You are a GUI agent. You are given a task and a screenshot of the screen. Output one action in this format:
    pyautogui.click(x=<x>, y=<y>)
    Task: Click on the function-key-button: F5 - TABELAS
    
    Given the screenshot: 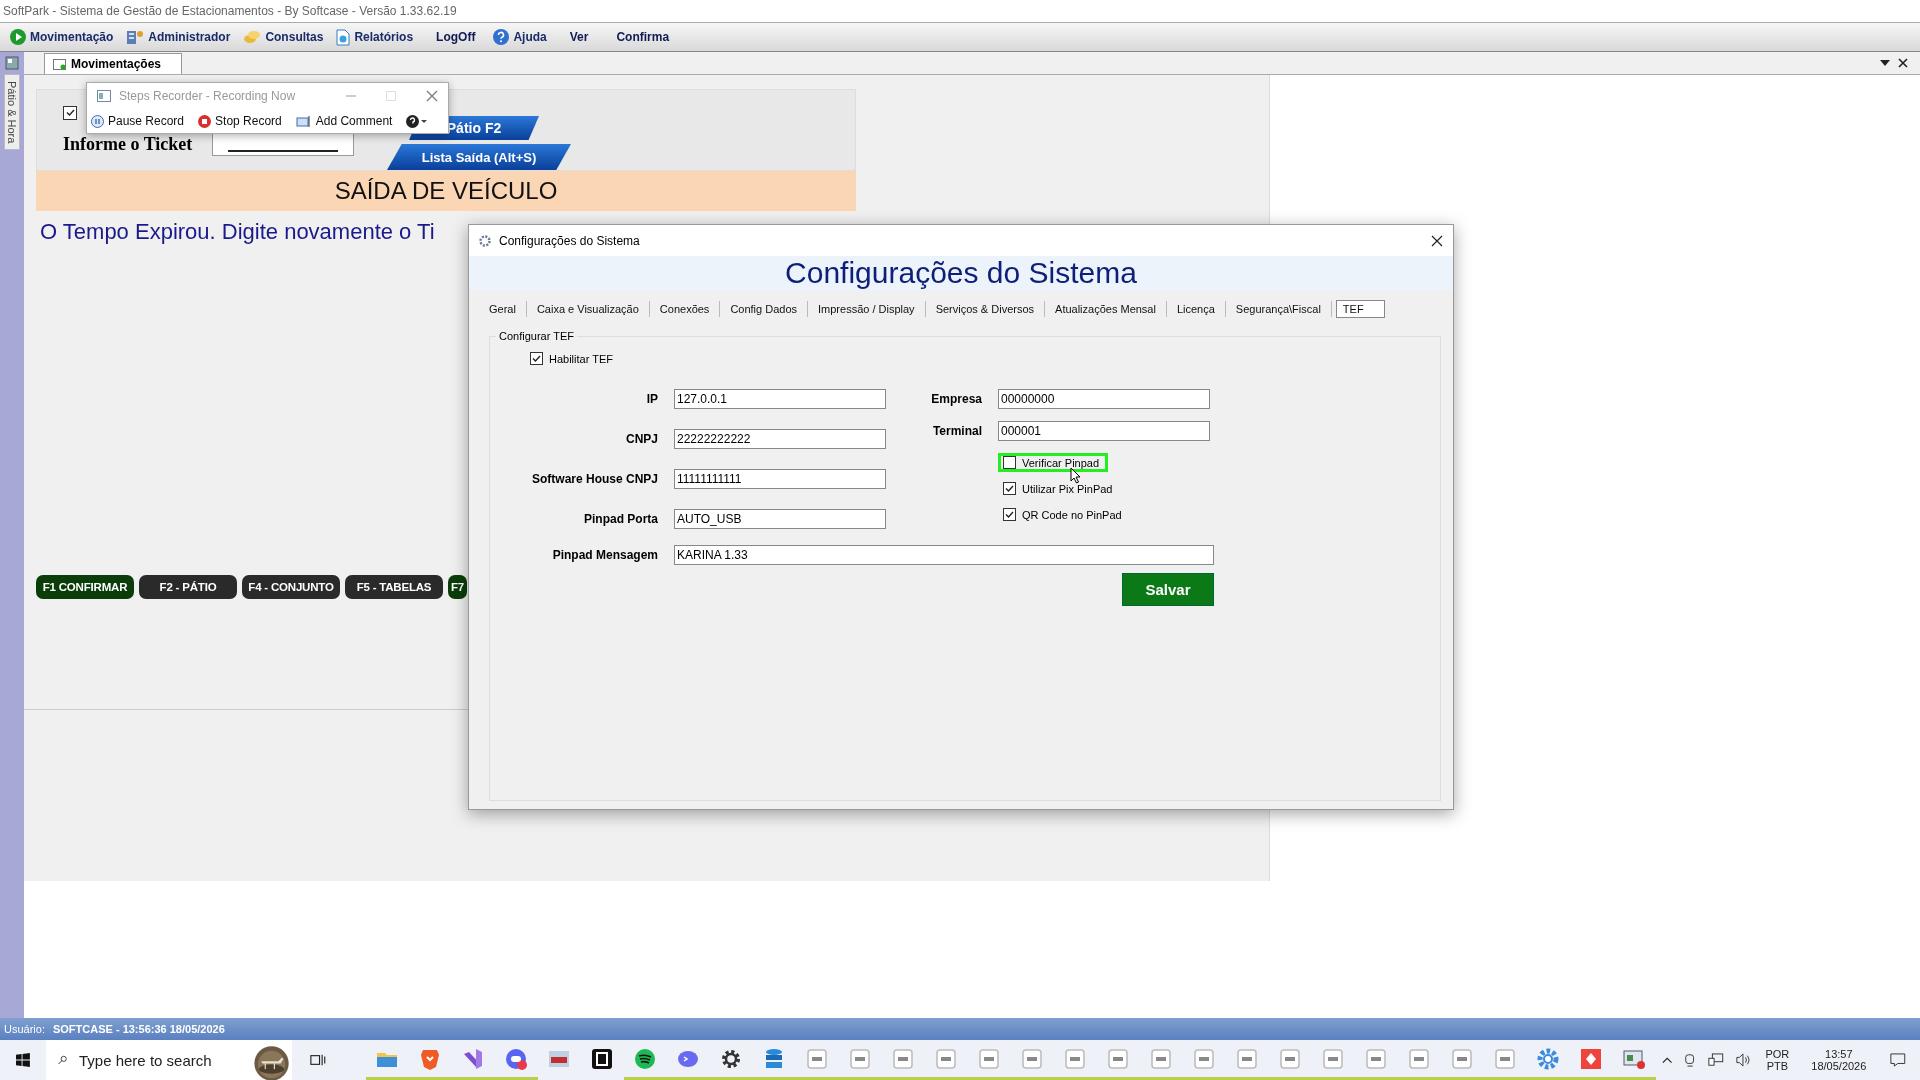 What is the action you would take?
    pyautogui.click(x=394, y=587)
    